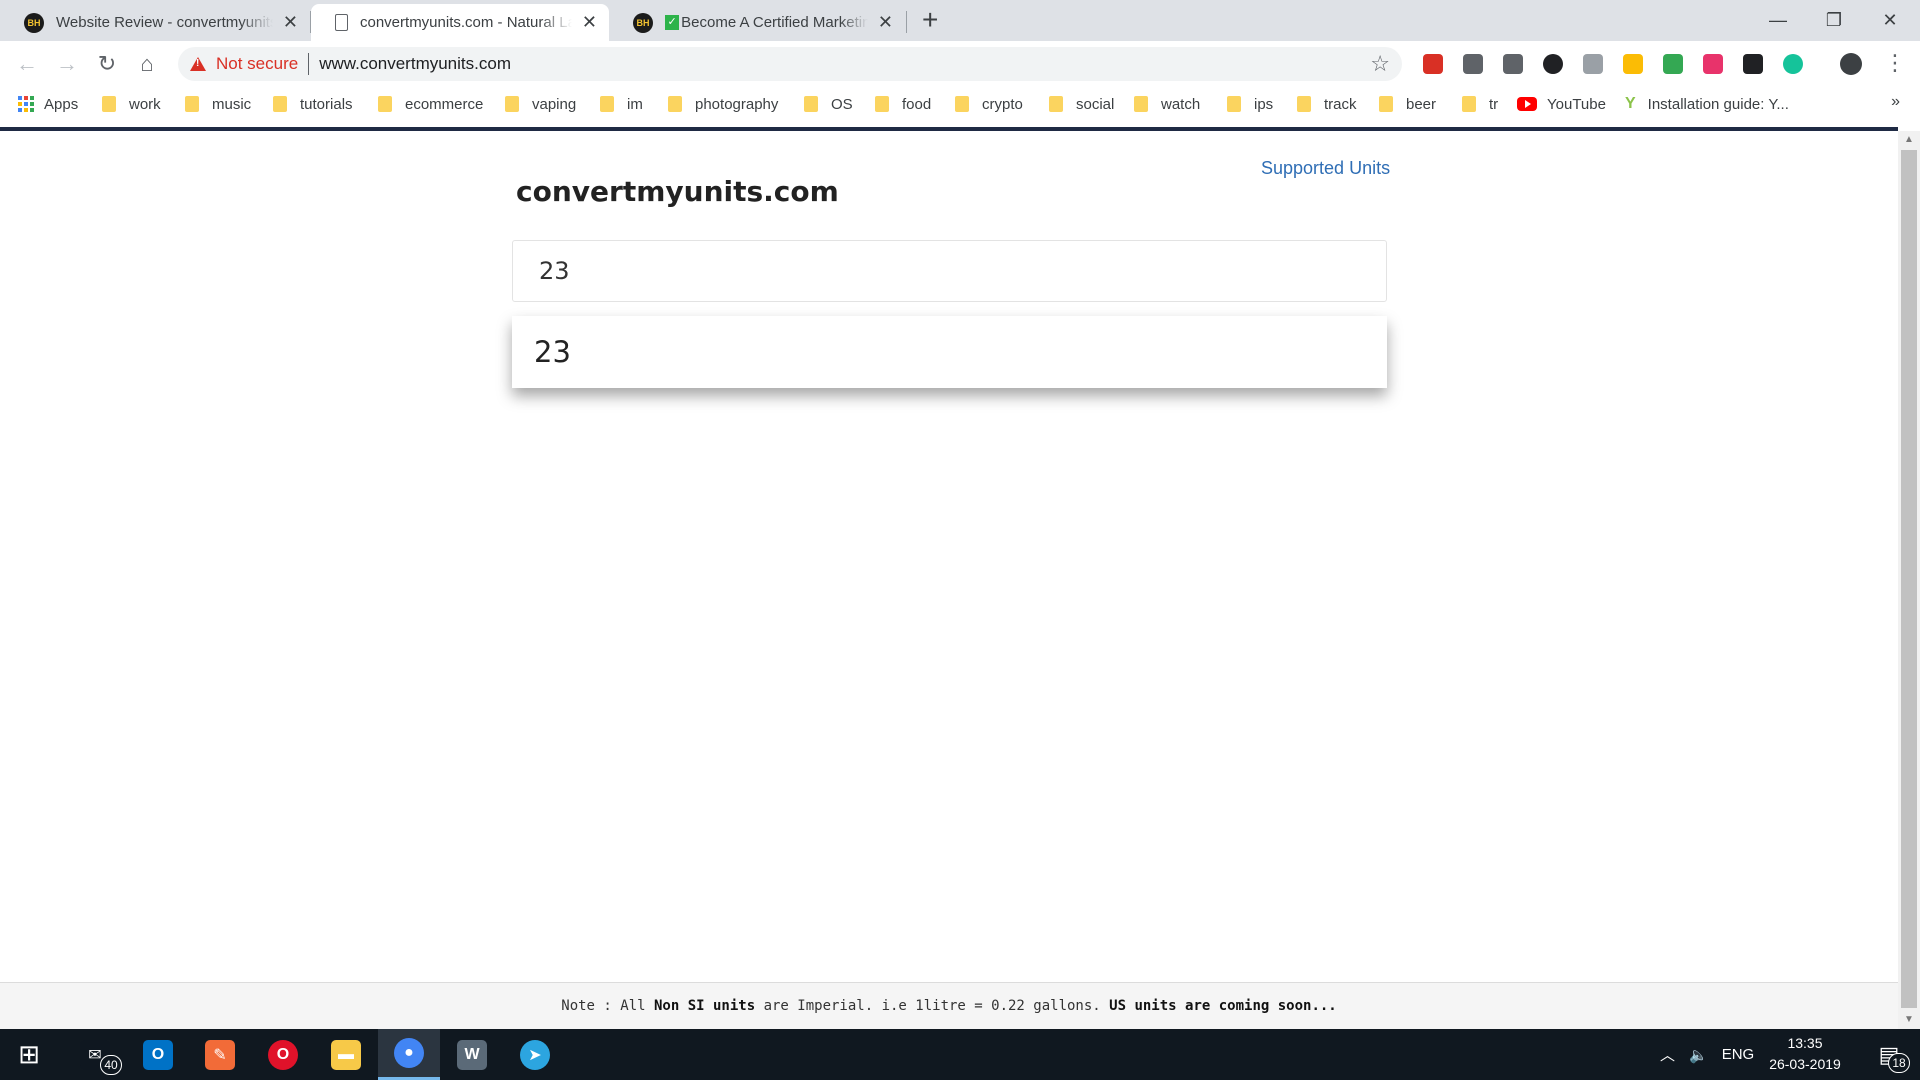 The height and width of the screenshot is (1080, 1920). I want to click on tab-website-review: BH Website Review - convertmyunits ✕, so click(155, 22).